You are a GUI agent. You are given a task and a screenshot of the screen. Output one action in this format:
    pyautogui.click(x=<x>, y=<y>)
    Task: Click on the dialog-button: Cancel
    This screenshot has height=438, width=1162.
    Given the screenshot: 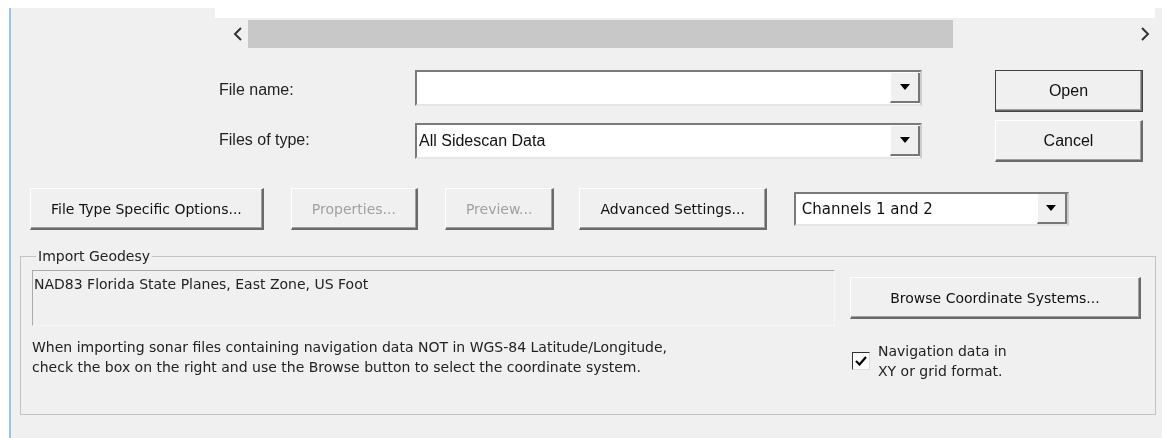 What is the action you would take?
    pyautogui.click(x=1069, y=141)
    